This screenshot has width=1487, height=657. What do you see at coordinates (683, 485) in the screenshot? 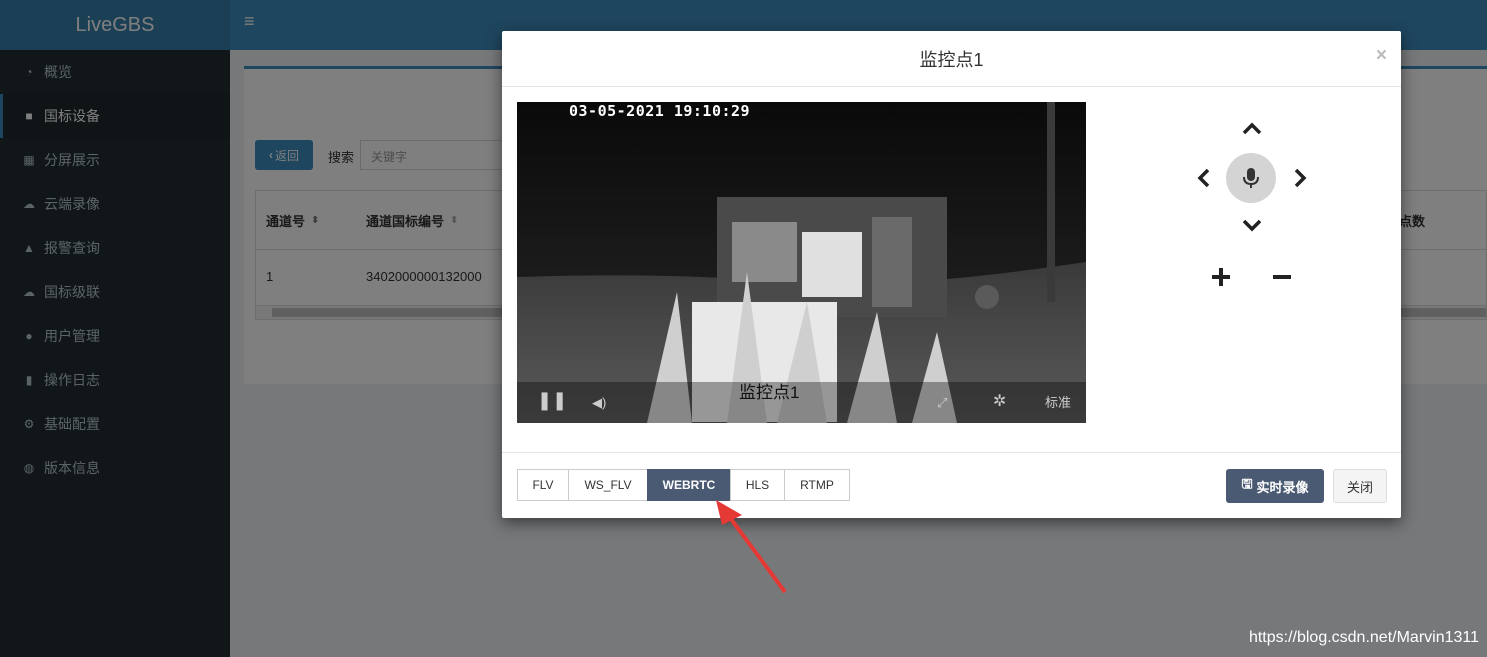
I see `protocol-button-group: FLV WS_FLV WEBRTC HLS RTMP` at bounding box center [683, 485].